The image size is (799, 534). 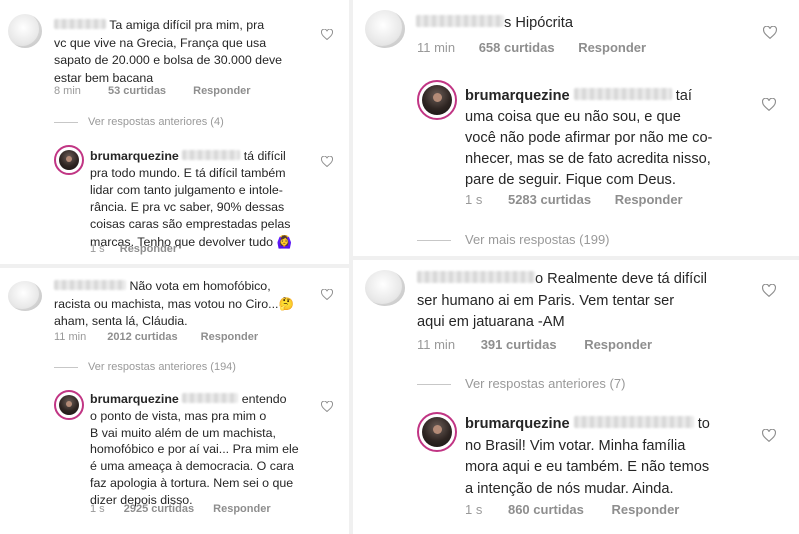 I want to click on likes-count: 53 curtidas, so click(x=137, y=91).